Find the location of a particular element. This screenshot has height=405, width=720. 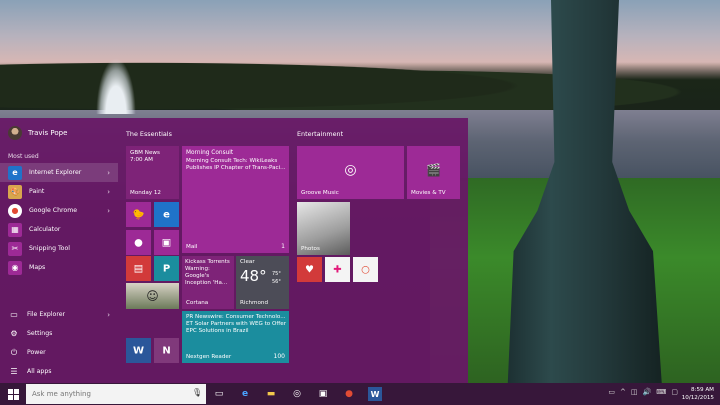

power-label: Power is located at coordinates (36, 352).